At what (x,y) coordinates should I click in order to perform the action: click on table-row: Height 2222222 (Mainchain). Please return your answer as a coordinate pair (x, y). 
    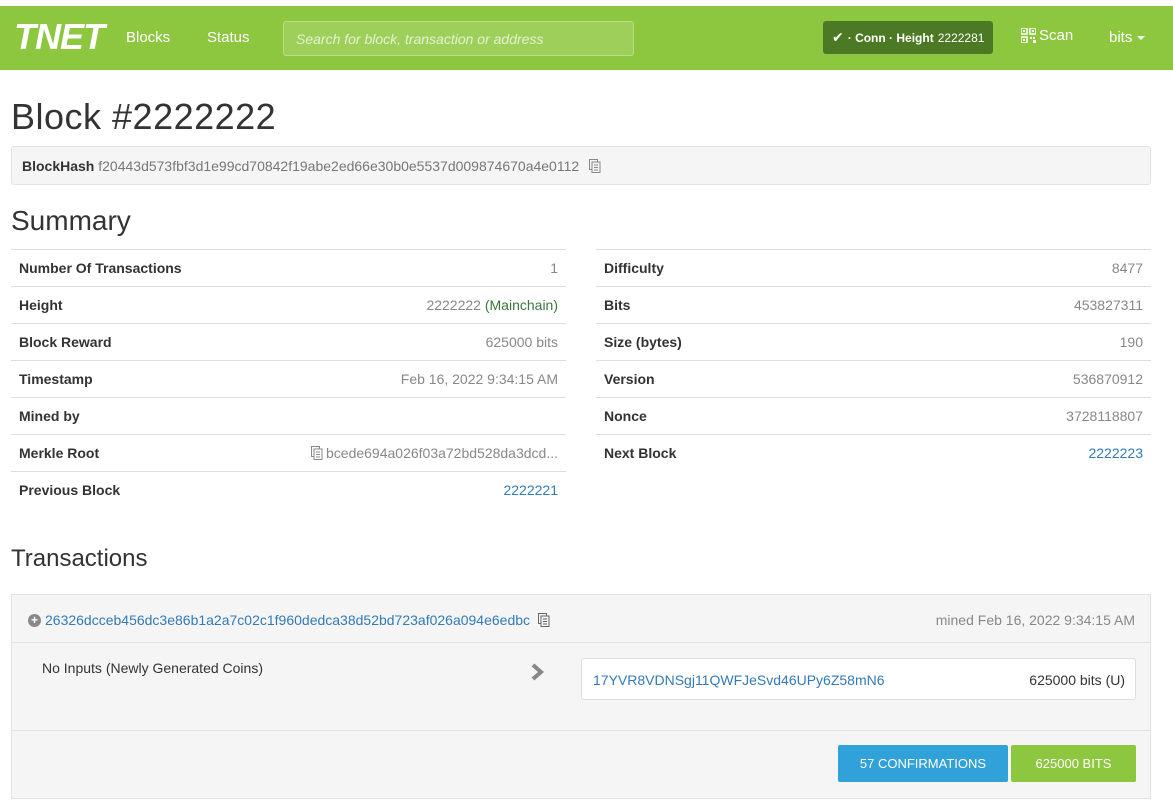
    Looking at the image, I should click on (288, 305).